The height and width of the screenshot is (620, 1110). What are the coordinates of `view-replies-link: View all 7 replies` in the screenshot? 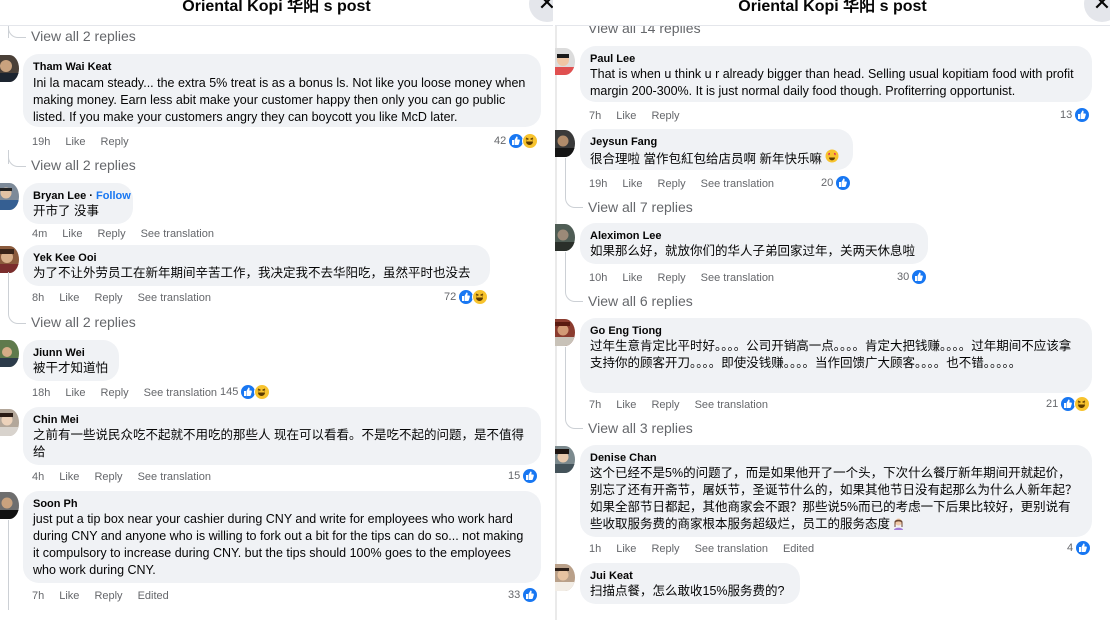 It's located at (640, 207).